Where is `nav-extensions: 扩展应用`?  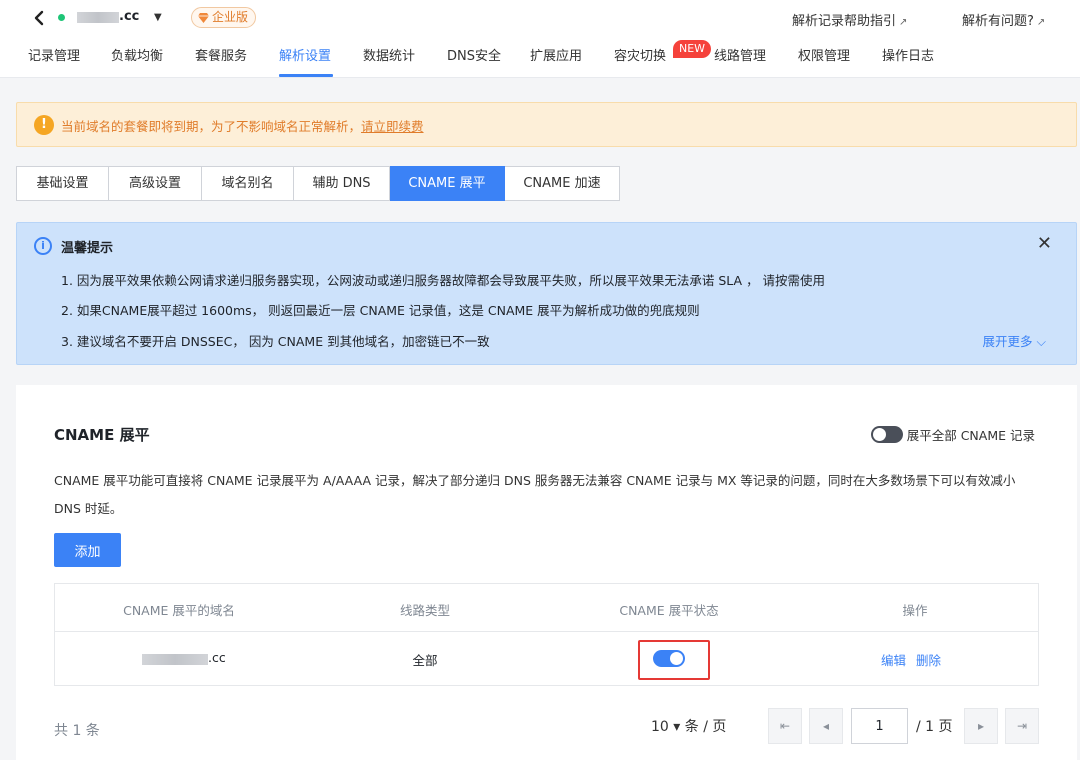
nav-extensions: 扩展应用 is located at coordinates (556, 54).